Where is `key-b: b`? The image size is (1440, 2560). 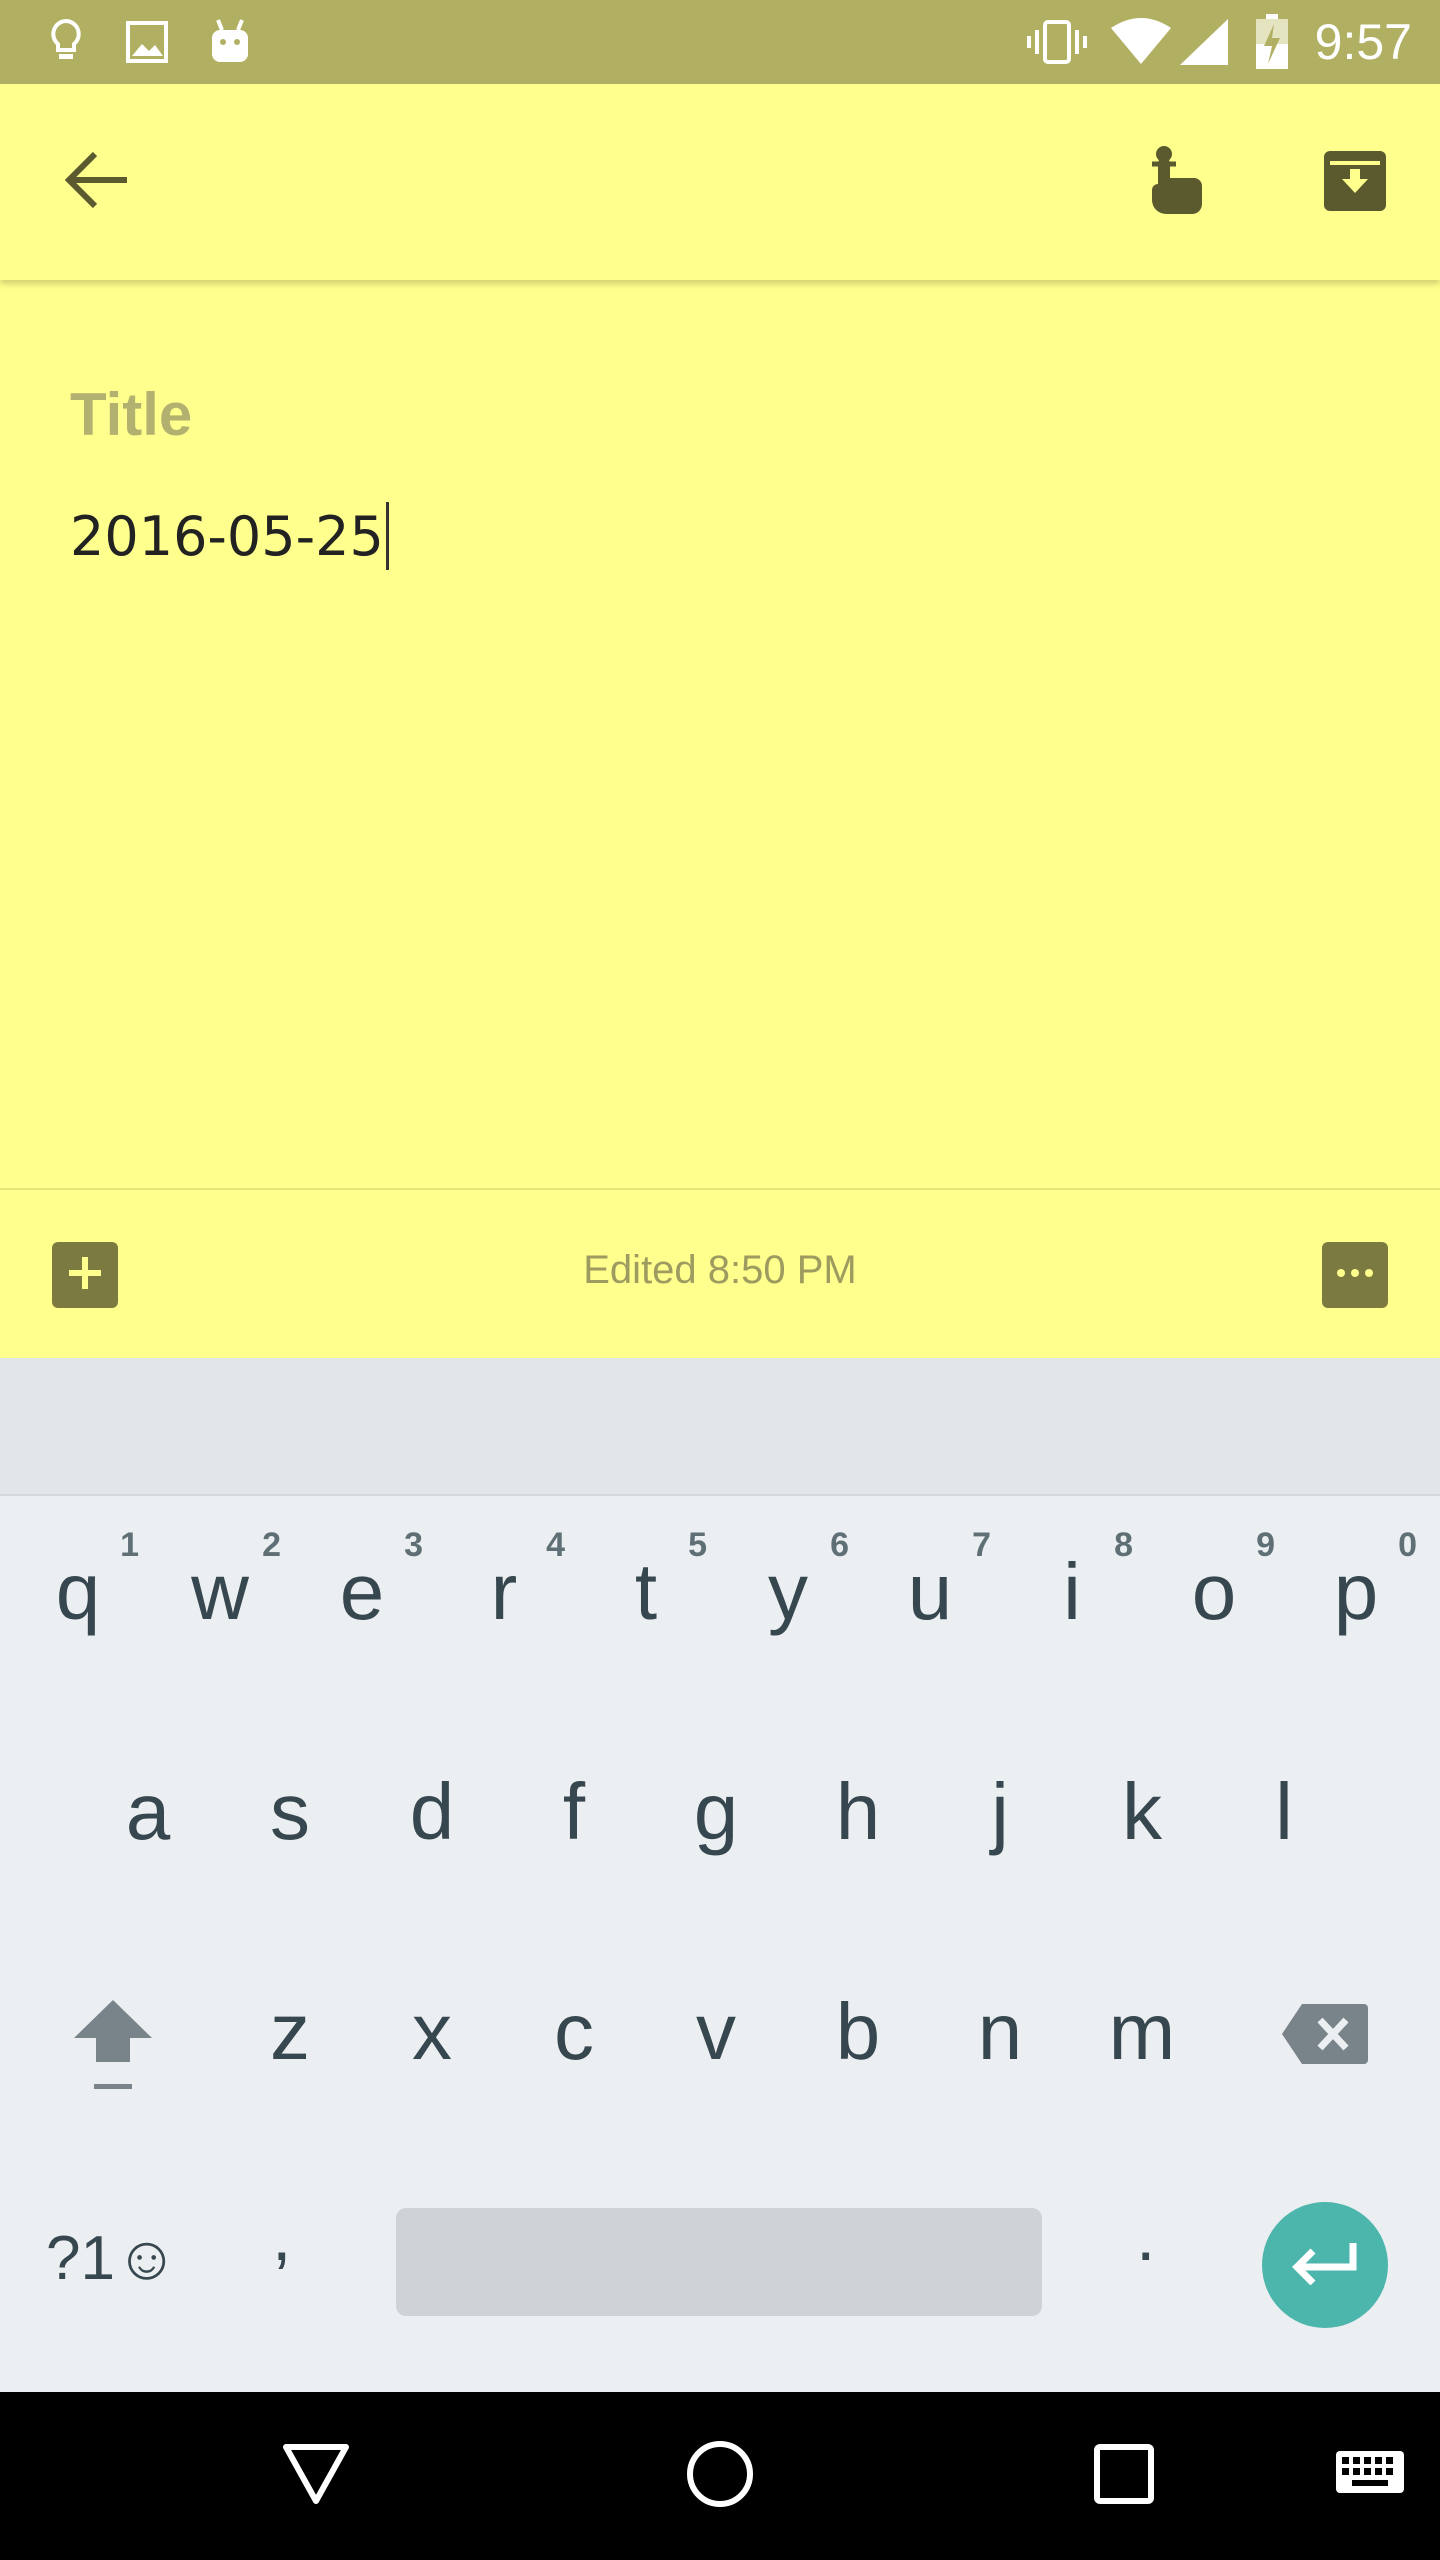 key-b: b is located at coordinates (858, 2046).